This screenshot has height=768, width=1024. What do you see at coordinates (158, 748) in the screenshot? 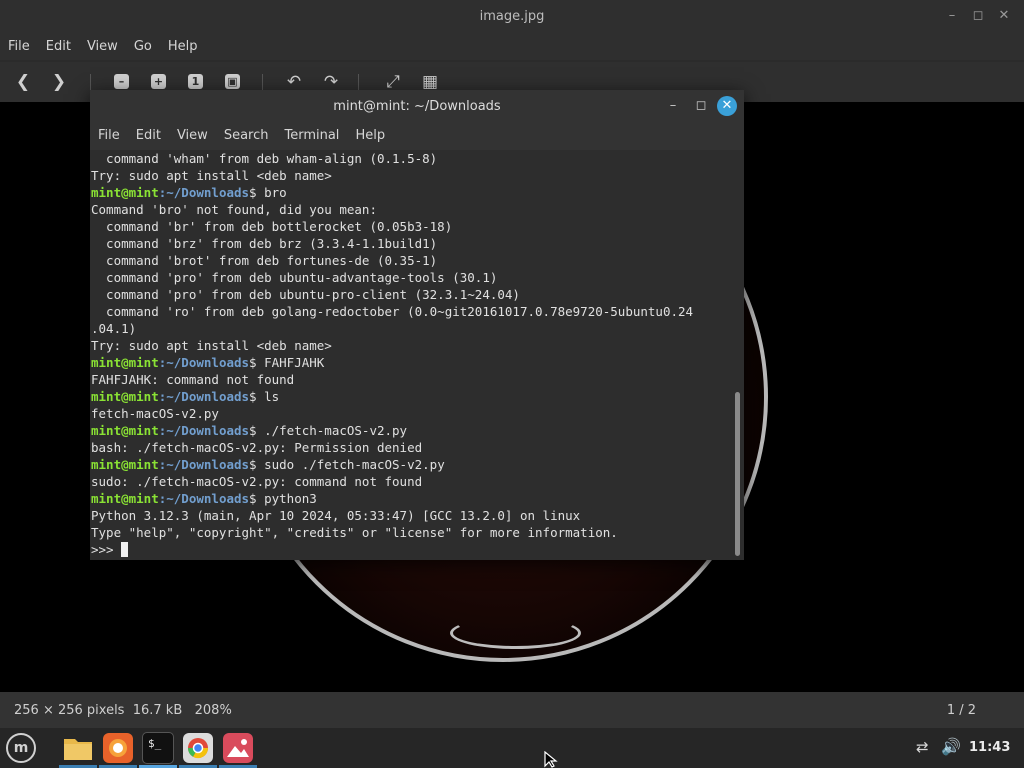
I see `terminal-icon: $_` at bounding box center [158, 748].